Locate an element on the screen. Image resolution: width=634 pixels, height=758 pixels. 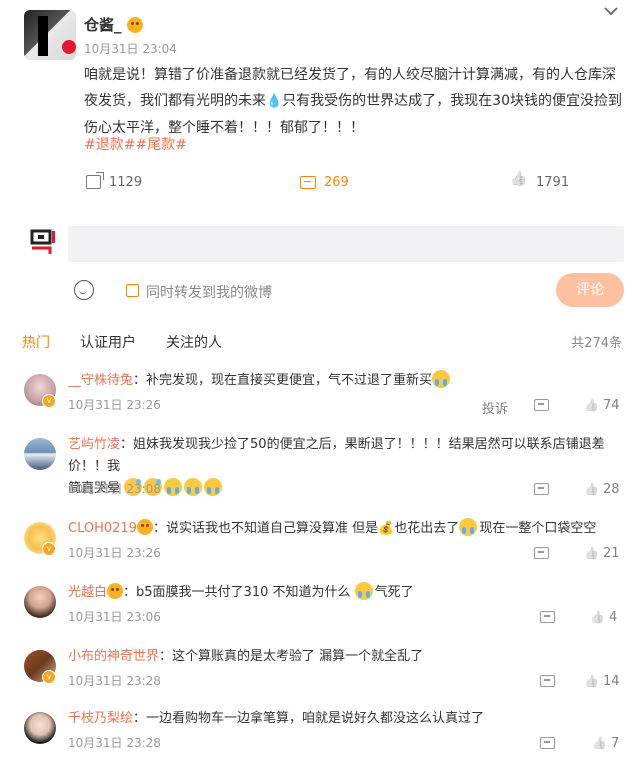
money-bag-icon: 💰 is located at coordinates (386, 528).